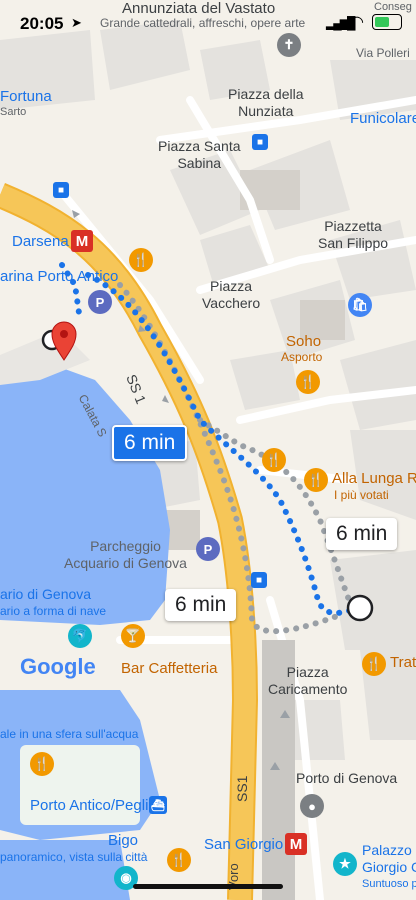 The image size is (416, 900). Describe the element at coordinates (360, 305) in the screenshot. I see `shopping-icon: 🛍` at that location.